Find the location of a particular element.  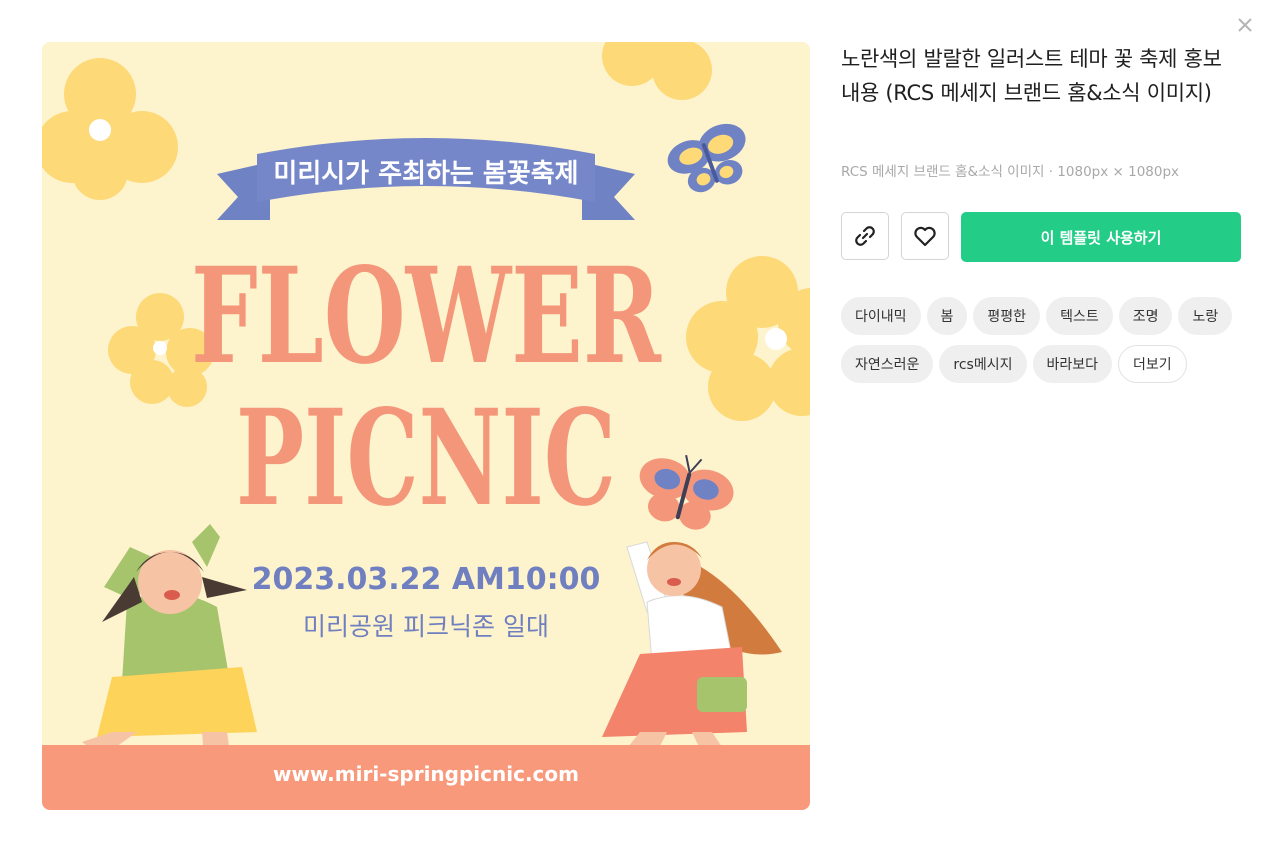

tag-chip: 다이내믹 is located at coordinates (881, 316).